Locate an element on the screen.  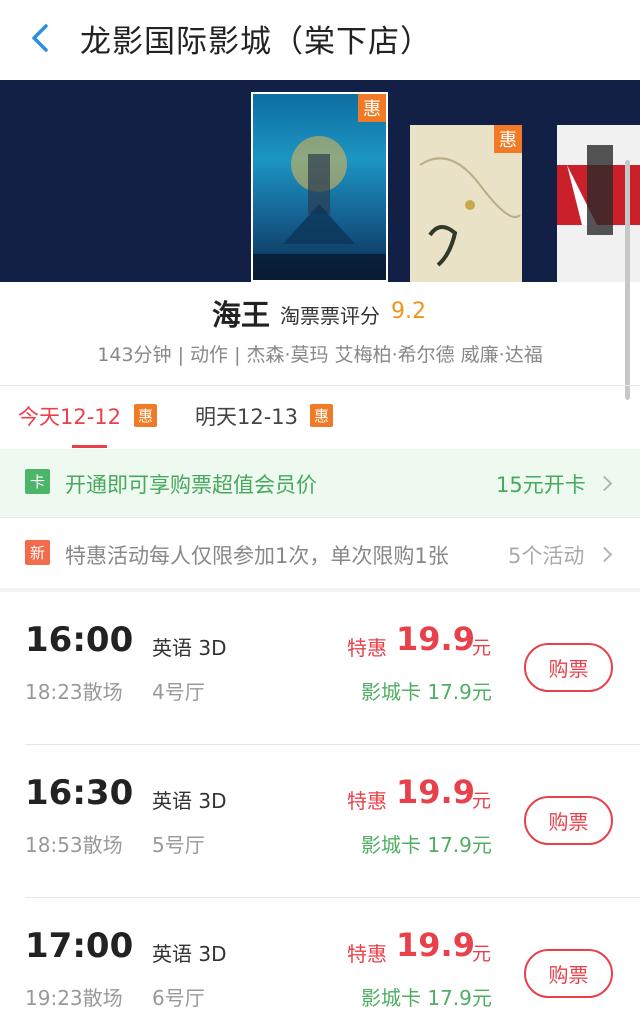
start-time: 16:00 is located at coordinates (79, 640).